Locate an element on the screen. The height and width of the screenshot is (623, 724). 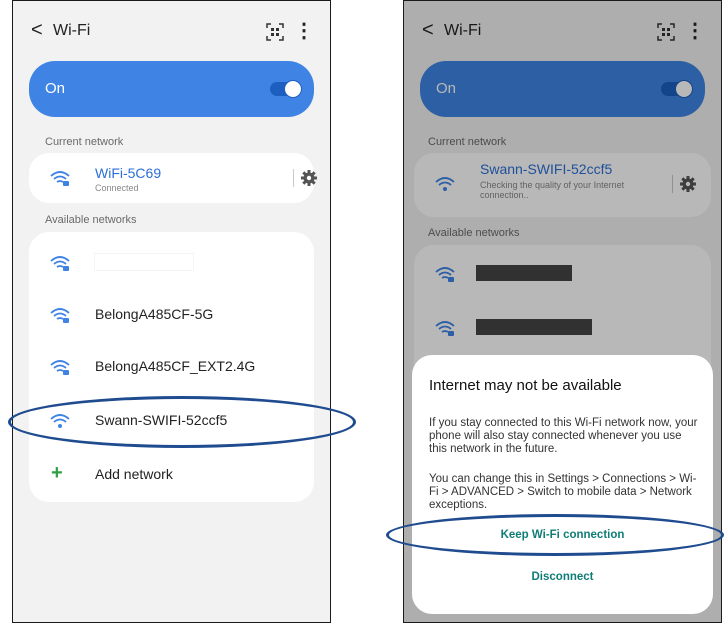
qr-scan-icon is located at coordinates (275, 32).